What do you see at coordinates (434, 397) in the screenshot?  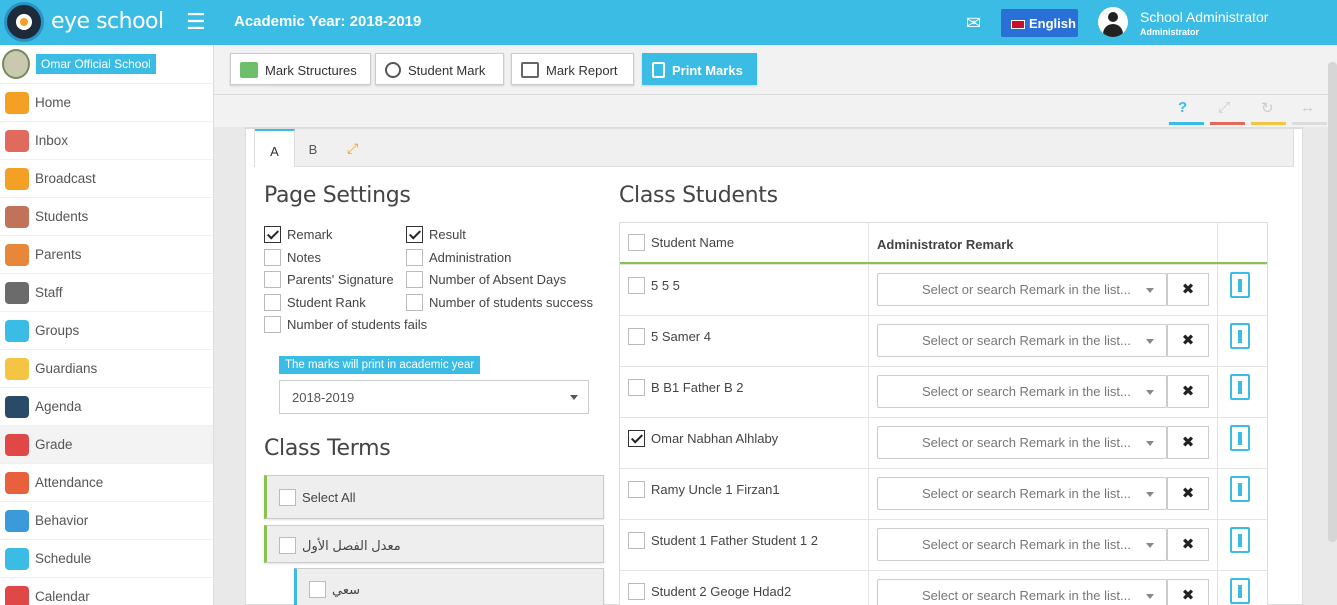 I see `academic-year-select: 2018-2019` at bounding box center [434, 397].